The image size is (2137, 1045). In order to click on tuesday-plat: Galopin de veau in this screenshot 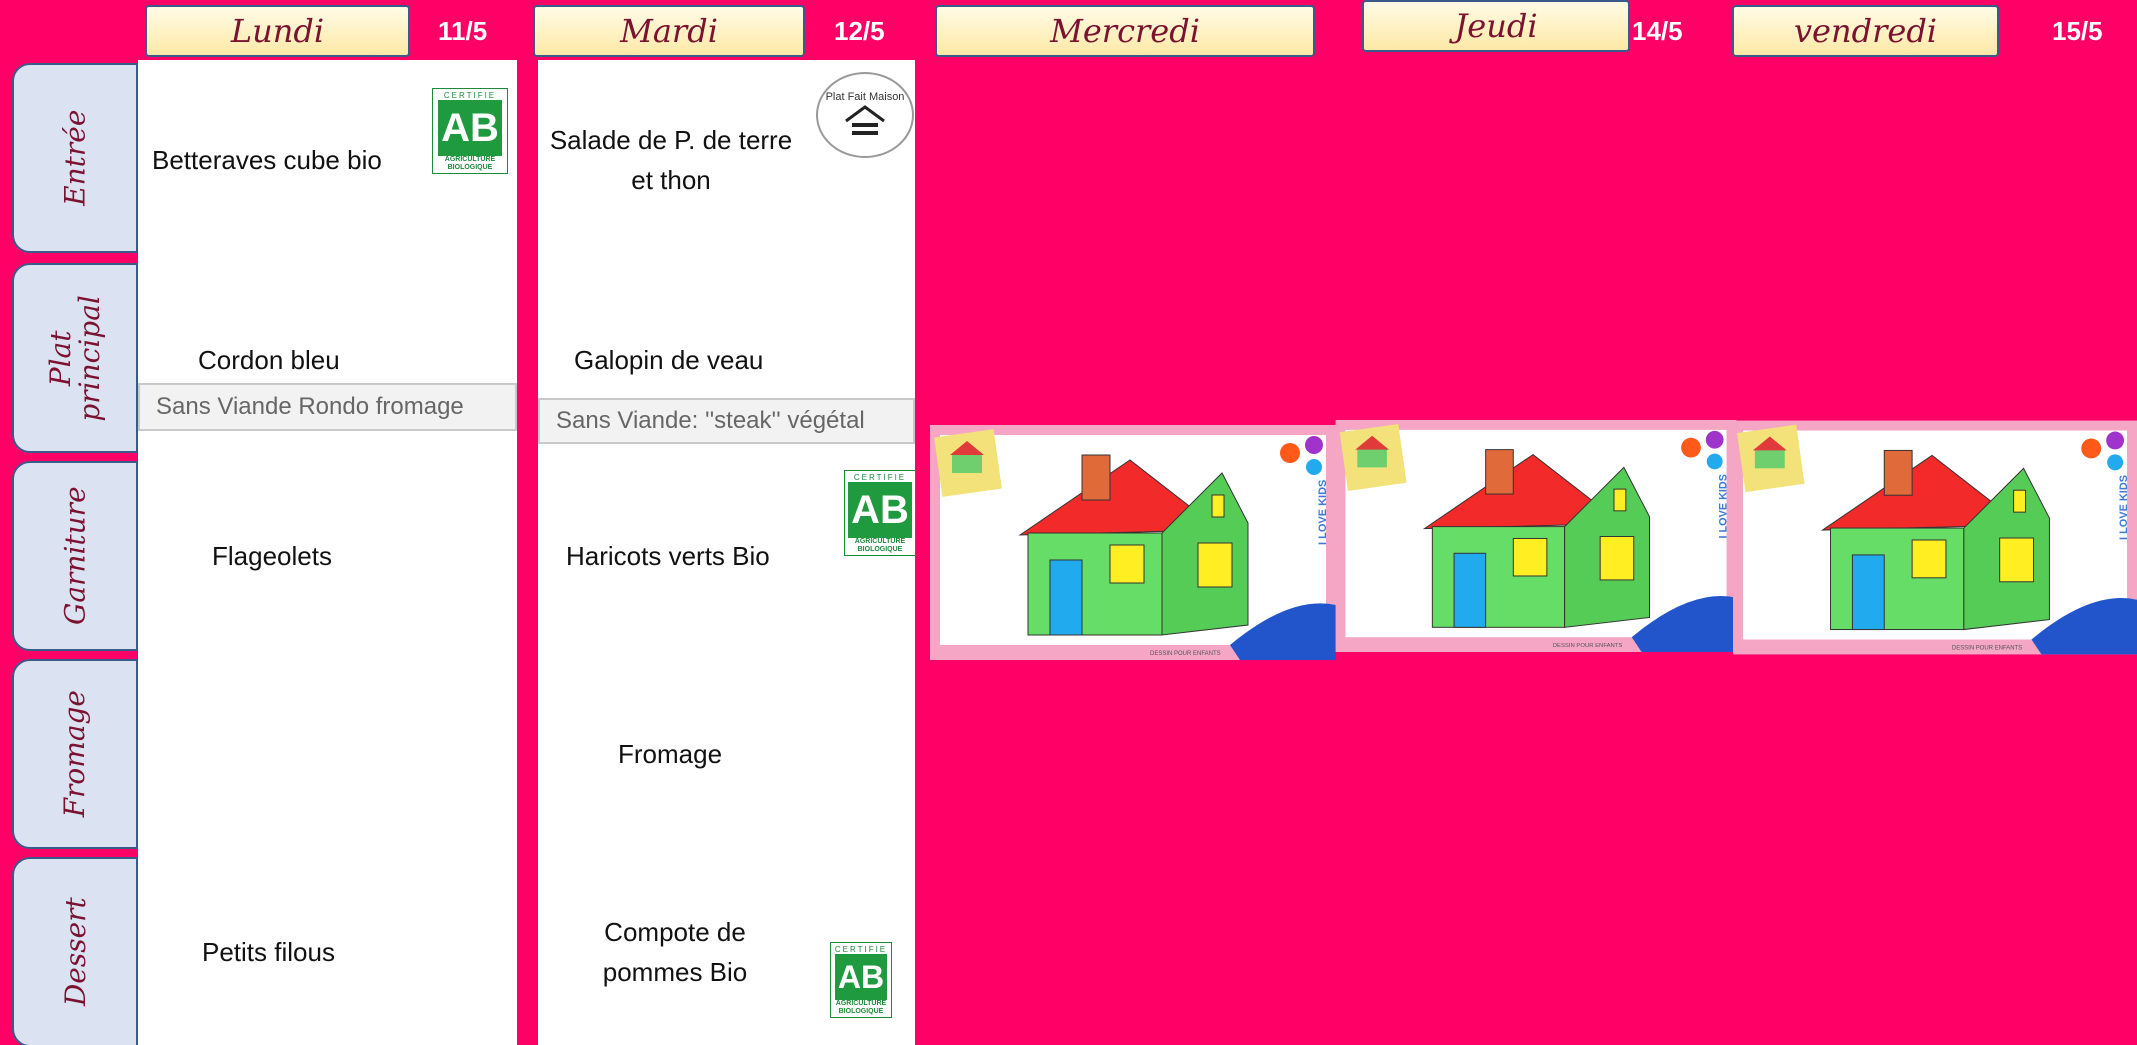, I will do `click(669, 360)`.